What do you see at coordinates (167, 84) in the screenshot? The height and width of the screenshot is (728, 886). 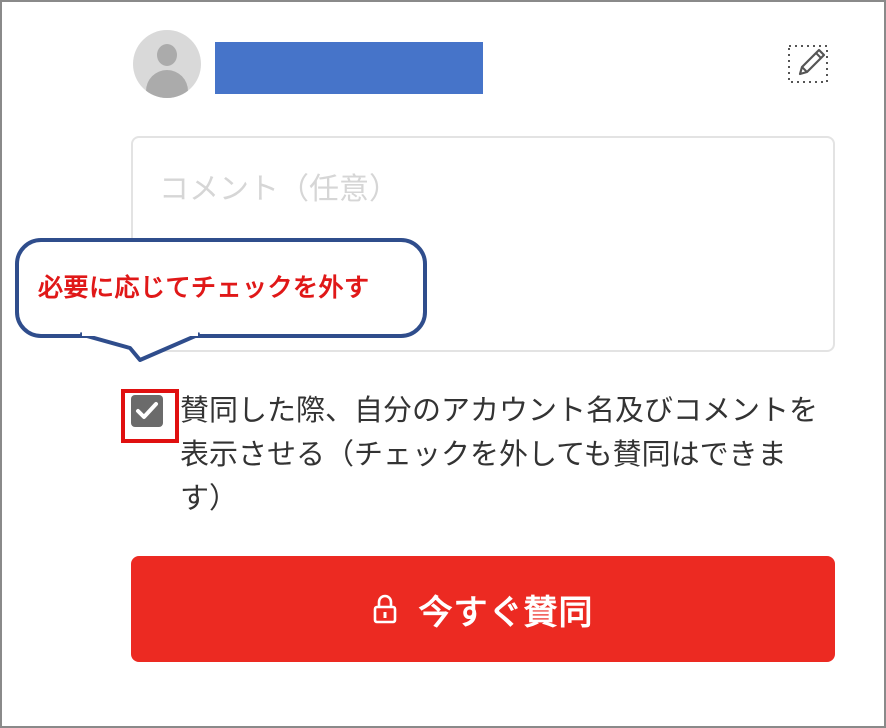 I see `avatar-body` at bounding box center [167, 84].